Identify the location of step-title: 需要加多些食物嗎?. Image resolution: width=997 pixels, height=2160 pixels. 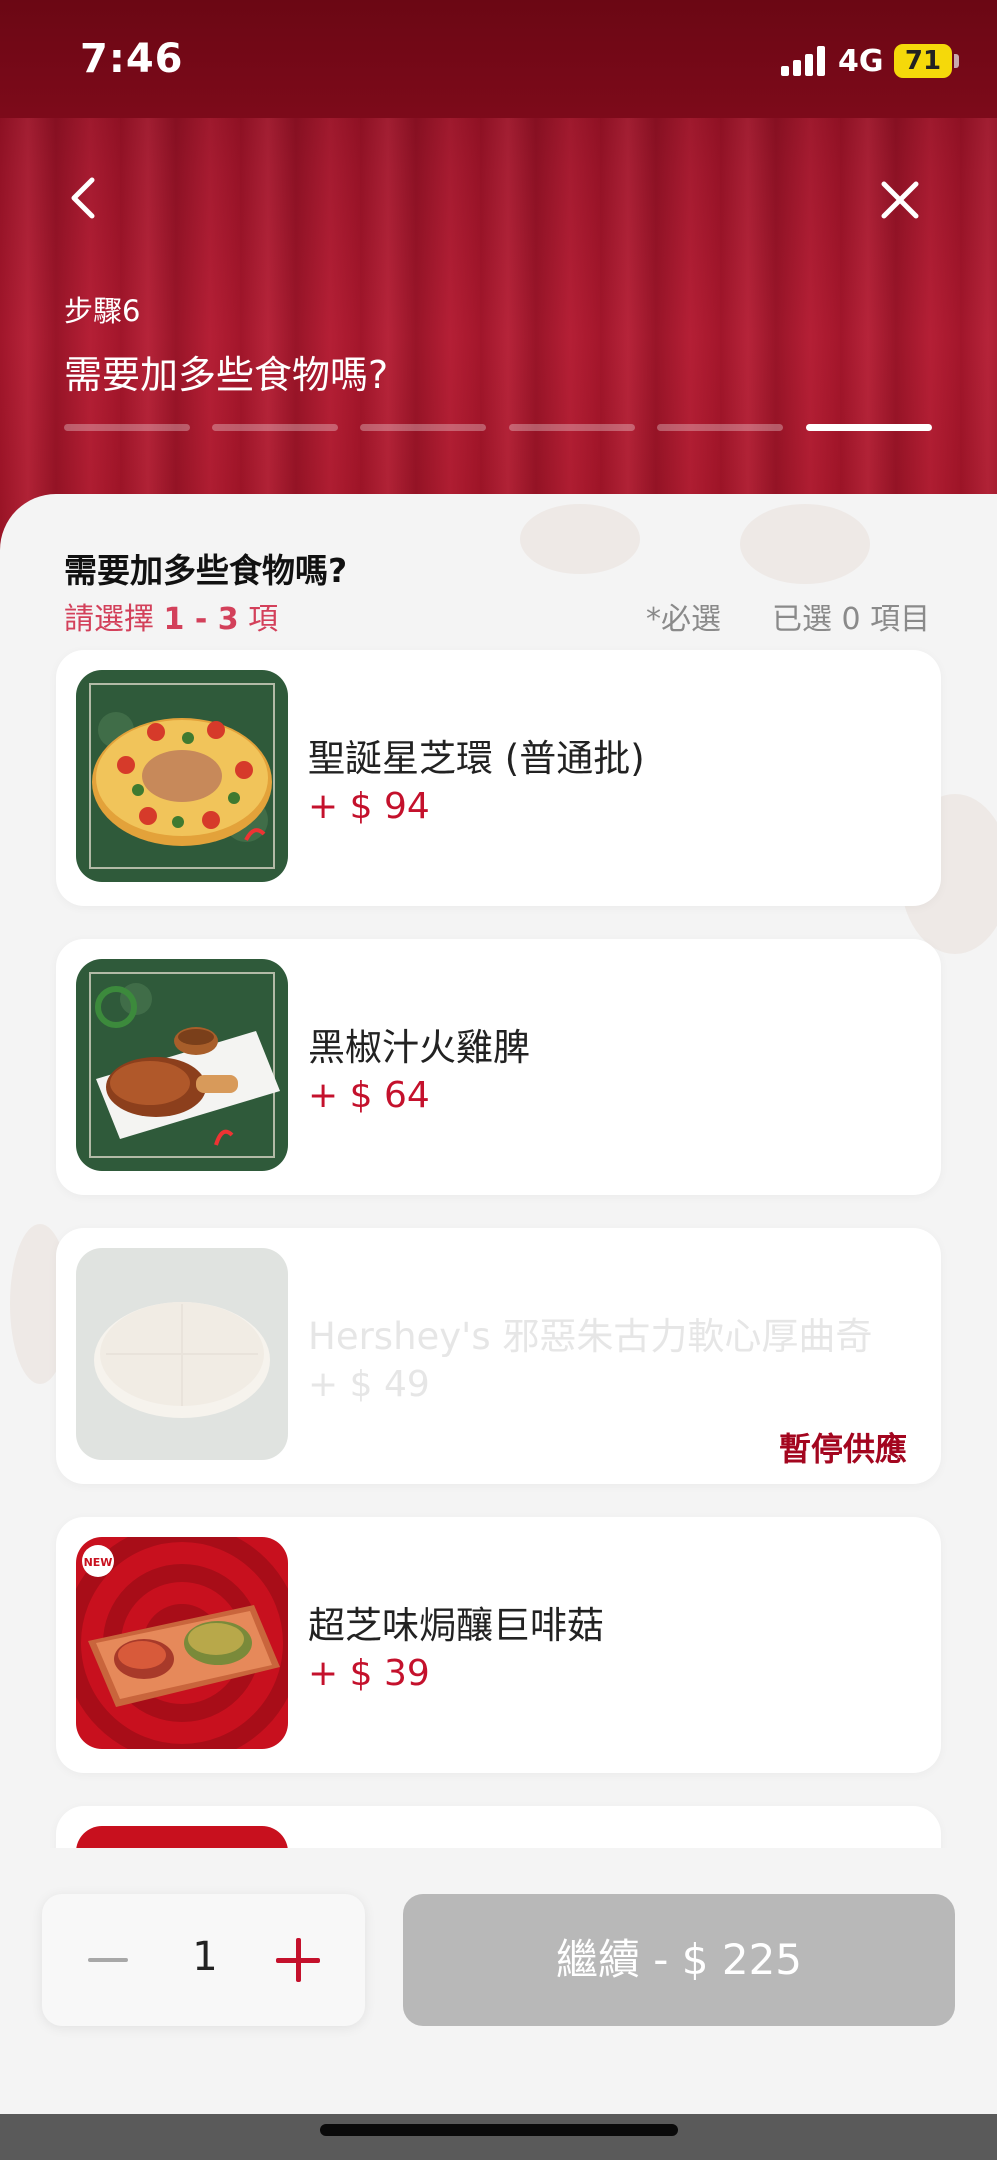
(226, 375).